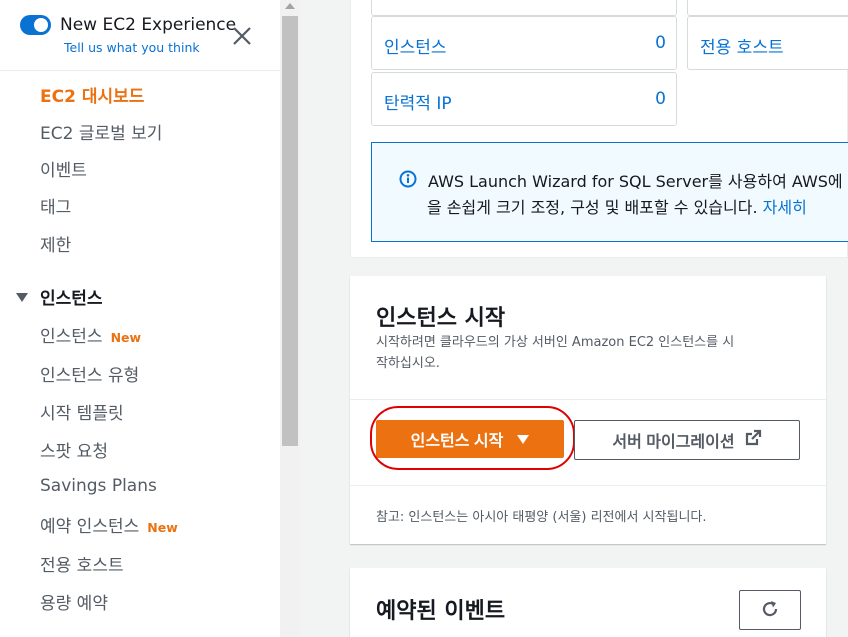 Image resolution: width=848 pixels, height=637 pixels. Describe the element at coordinates (63, 168) in the screenshot. I see `sidebar-item-events: 이벤트` at that location.